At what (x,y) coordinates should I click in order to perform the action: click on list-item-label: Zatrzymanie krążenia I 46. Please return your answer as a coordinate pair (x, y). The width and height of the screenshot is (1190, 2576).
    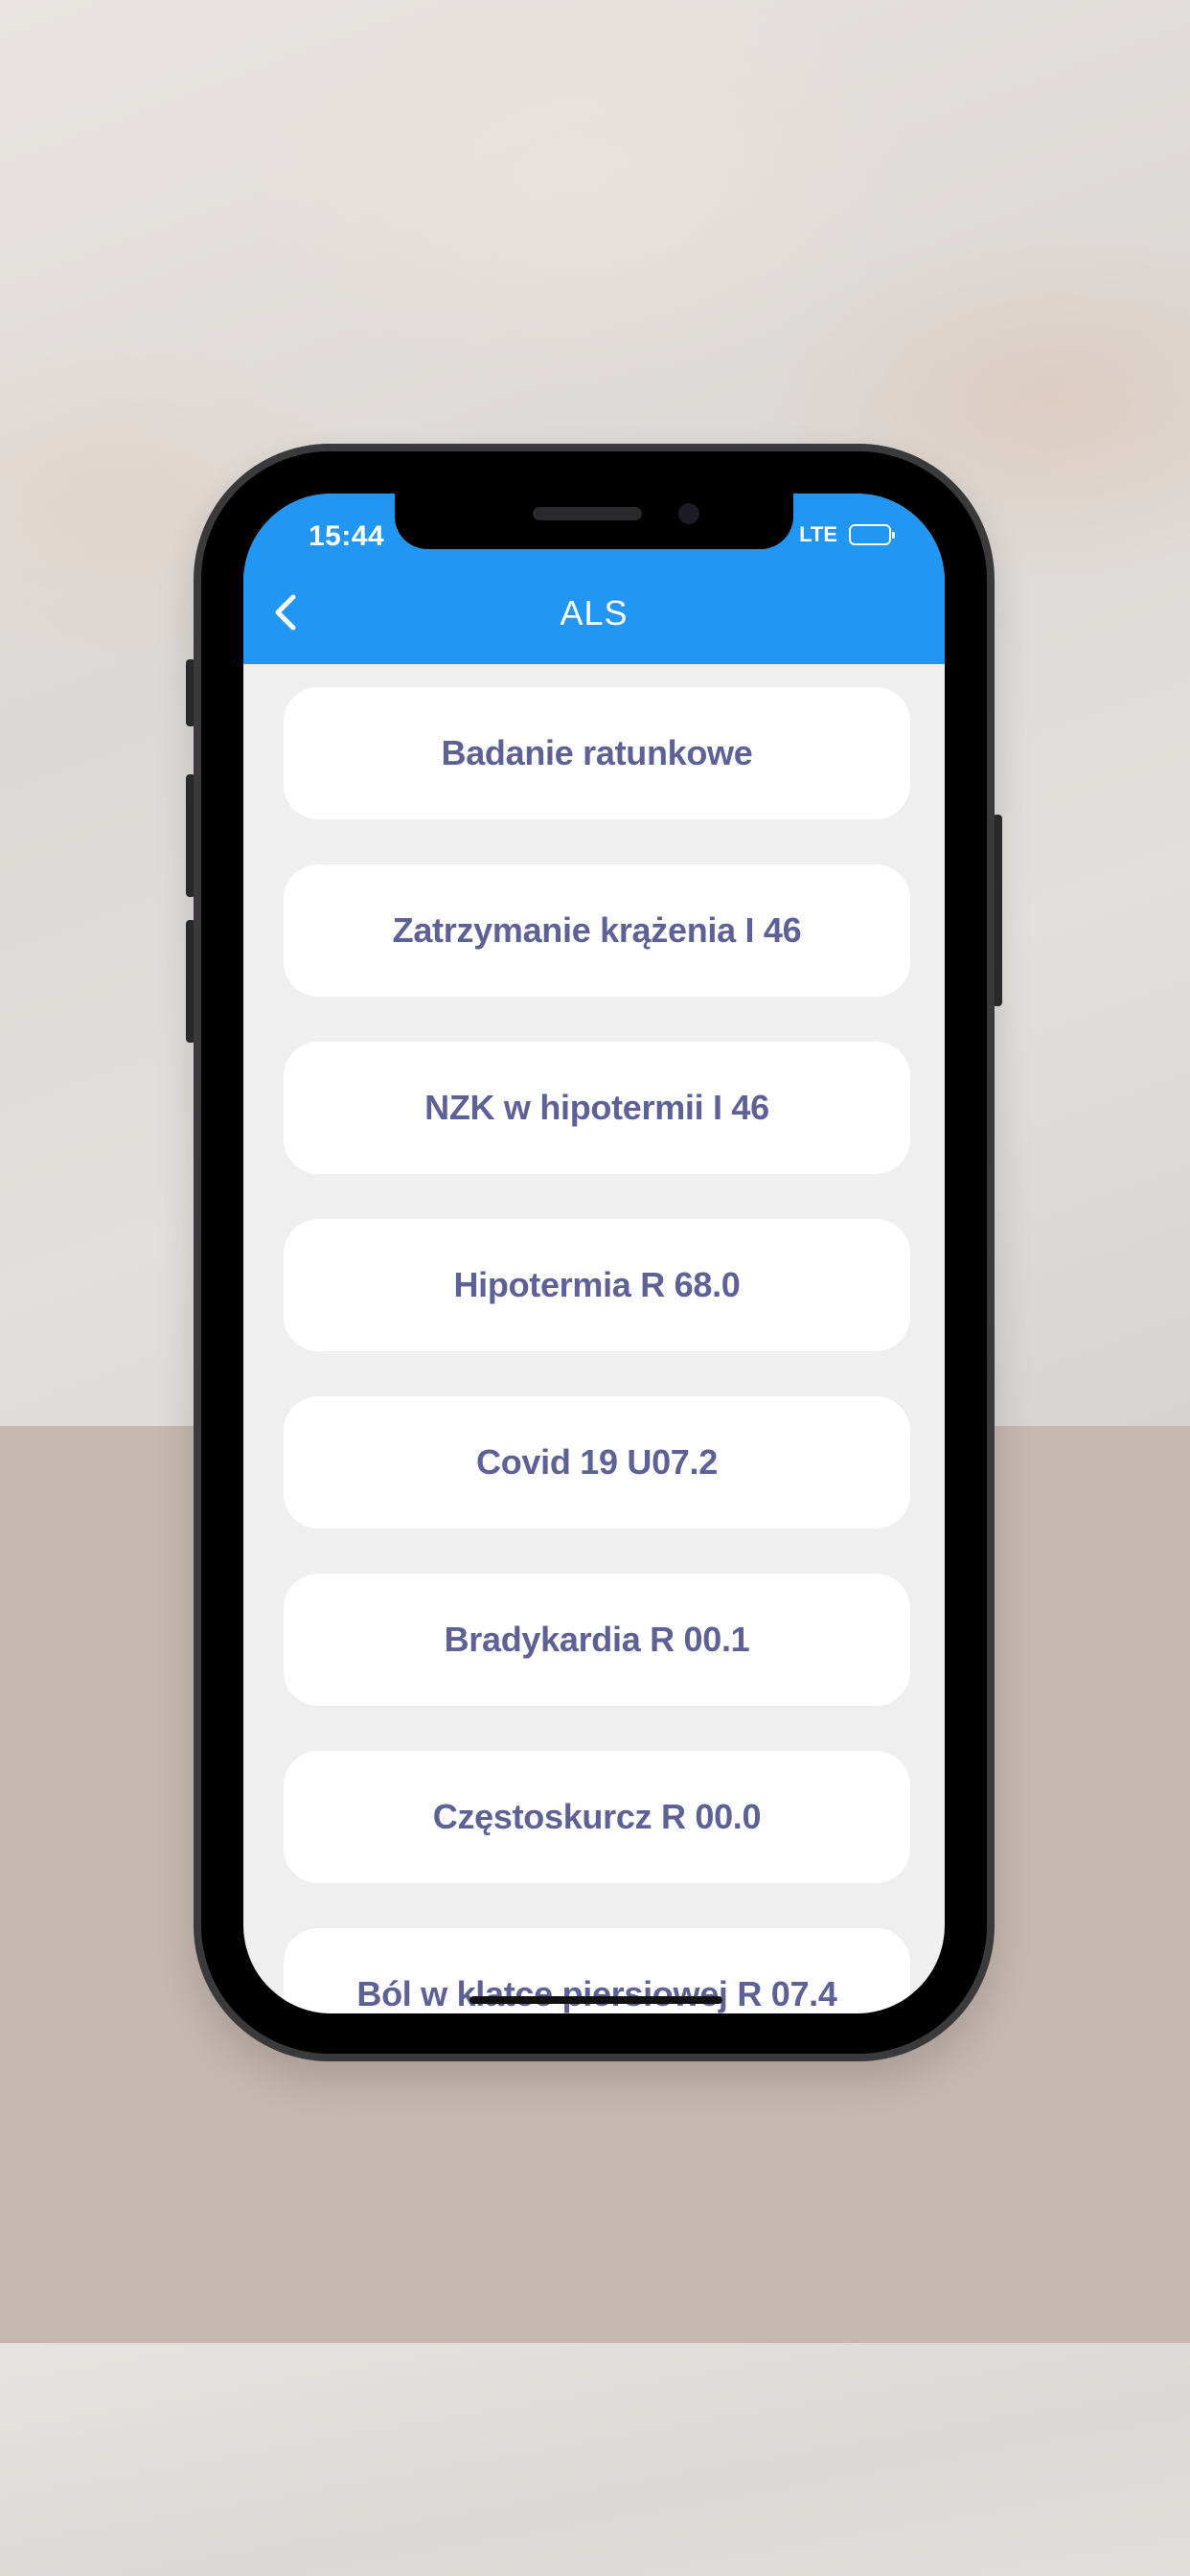
    Looking at the image, I should click on (597, 930).